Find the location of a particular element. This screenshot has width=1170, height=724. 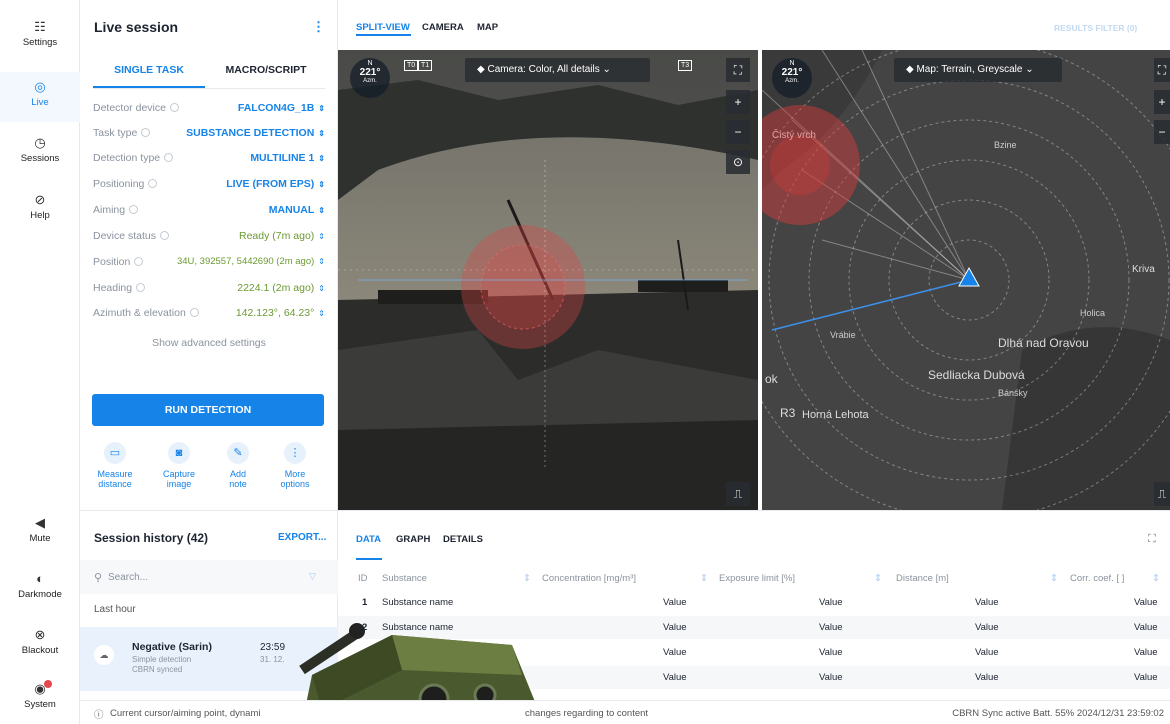

setting-position: Position 34U, 392557, 5442690 (2m ago) ⇕ is located at coordinates (209, 263).